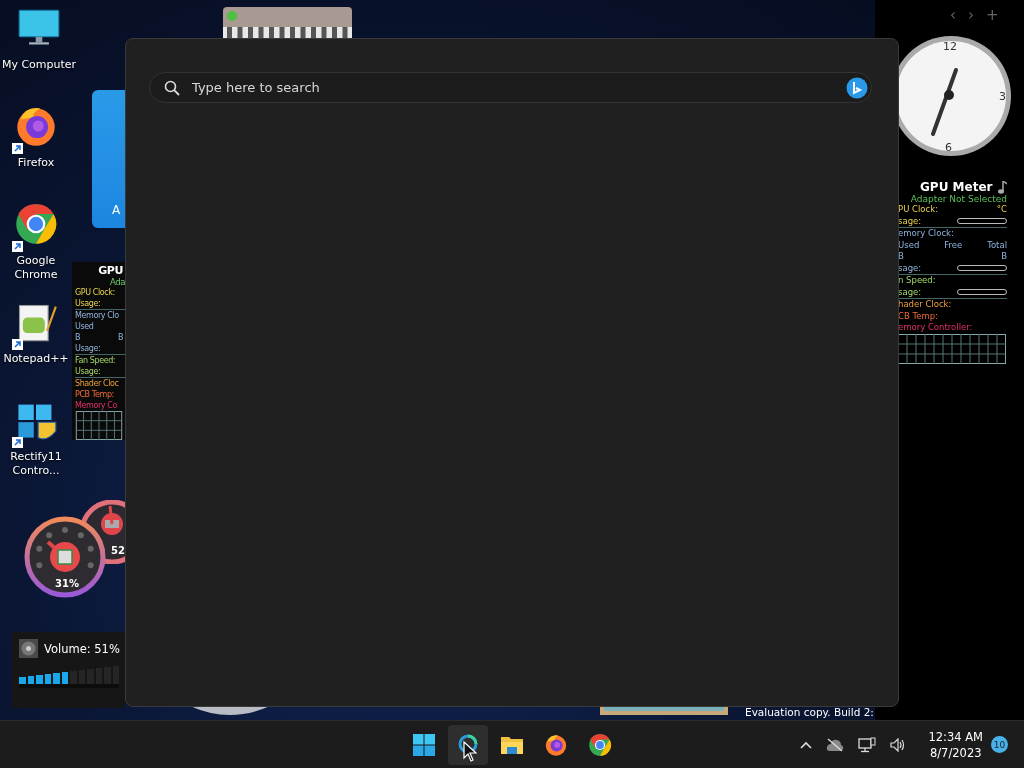 The width and height of the screenshot is (1024, 768). What do you see at coordinates (95, 292) in the screenshot?
I see `meter-label: GPU Clock:` at bounding box center [95, 292].